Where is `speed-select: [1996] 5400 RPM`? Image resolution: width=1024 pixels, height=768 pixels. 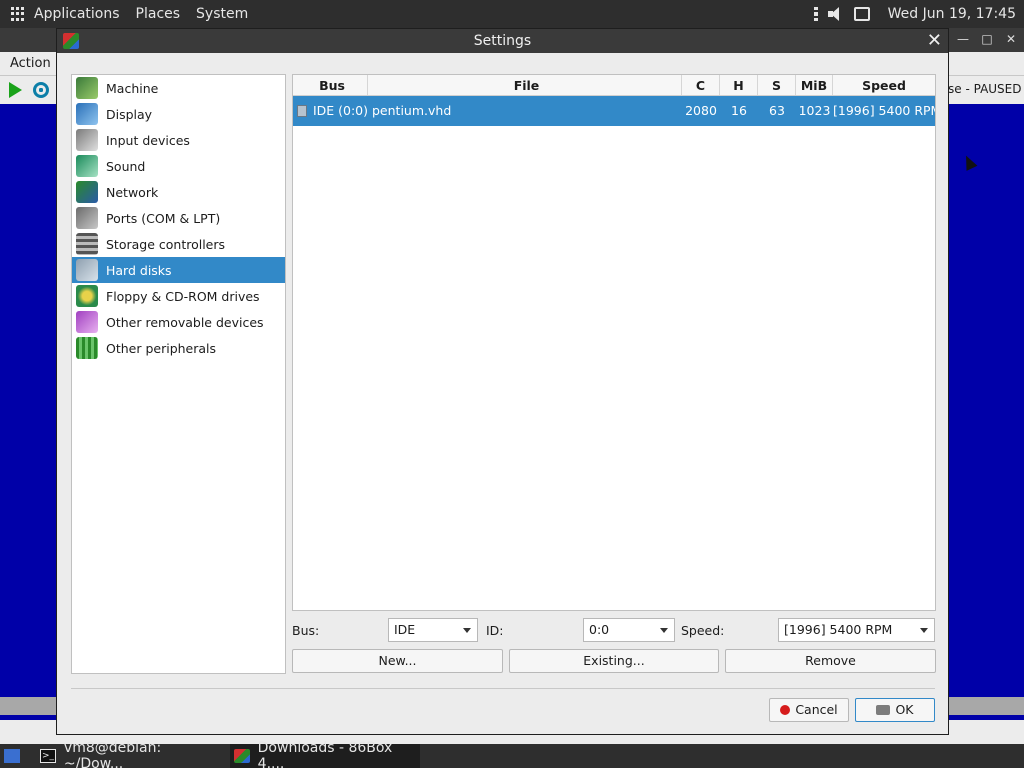
speed-select: [1996] 5400 RPM is located at coordinates (856, 630).